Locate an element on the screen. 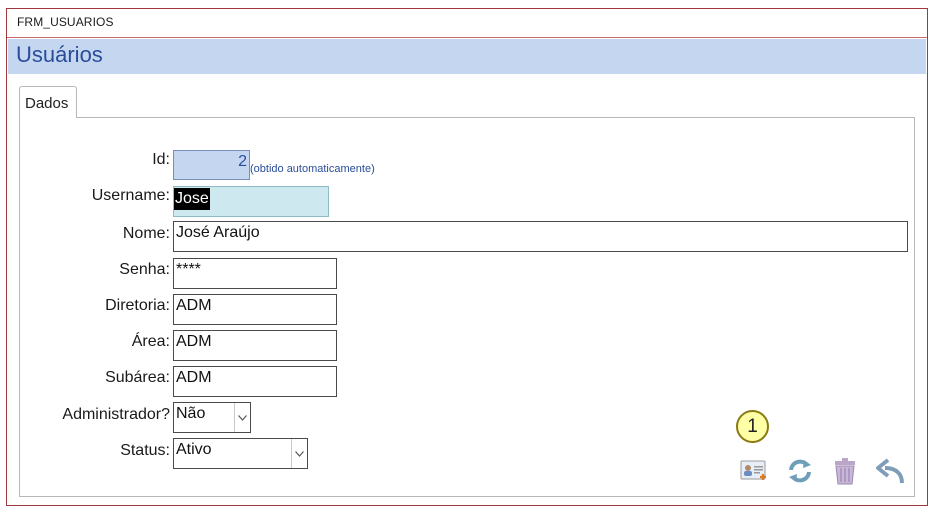 This screenshot has width=934, height=512. refresh-icon is located at coordinates (800, 471).